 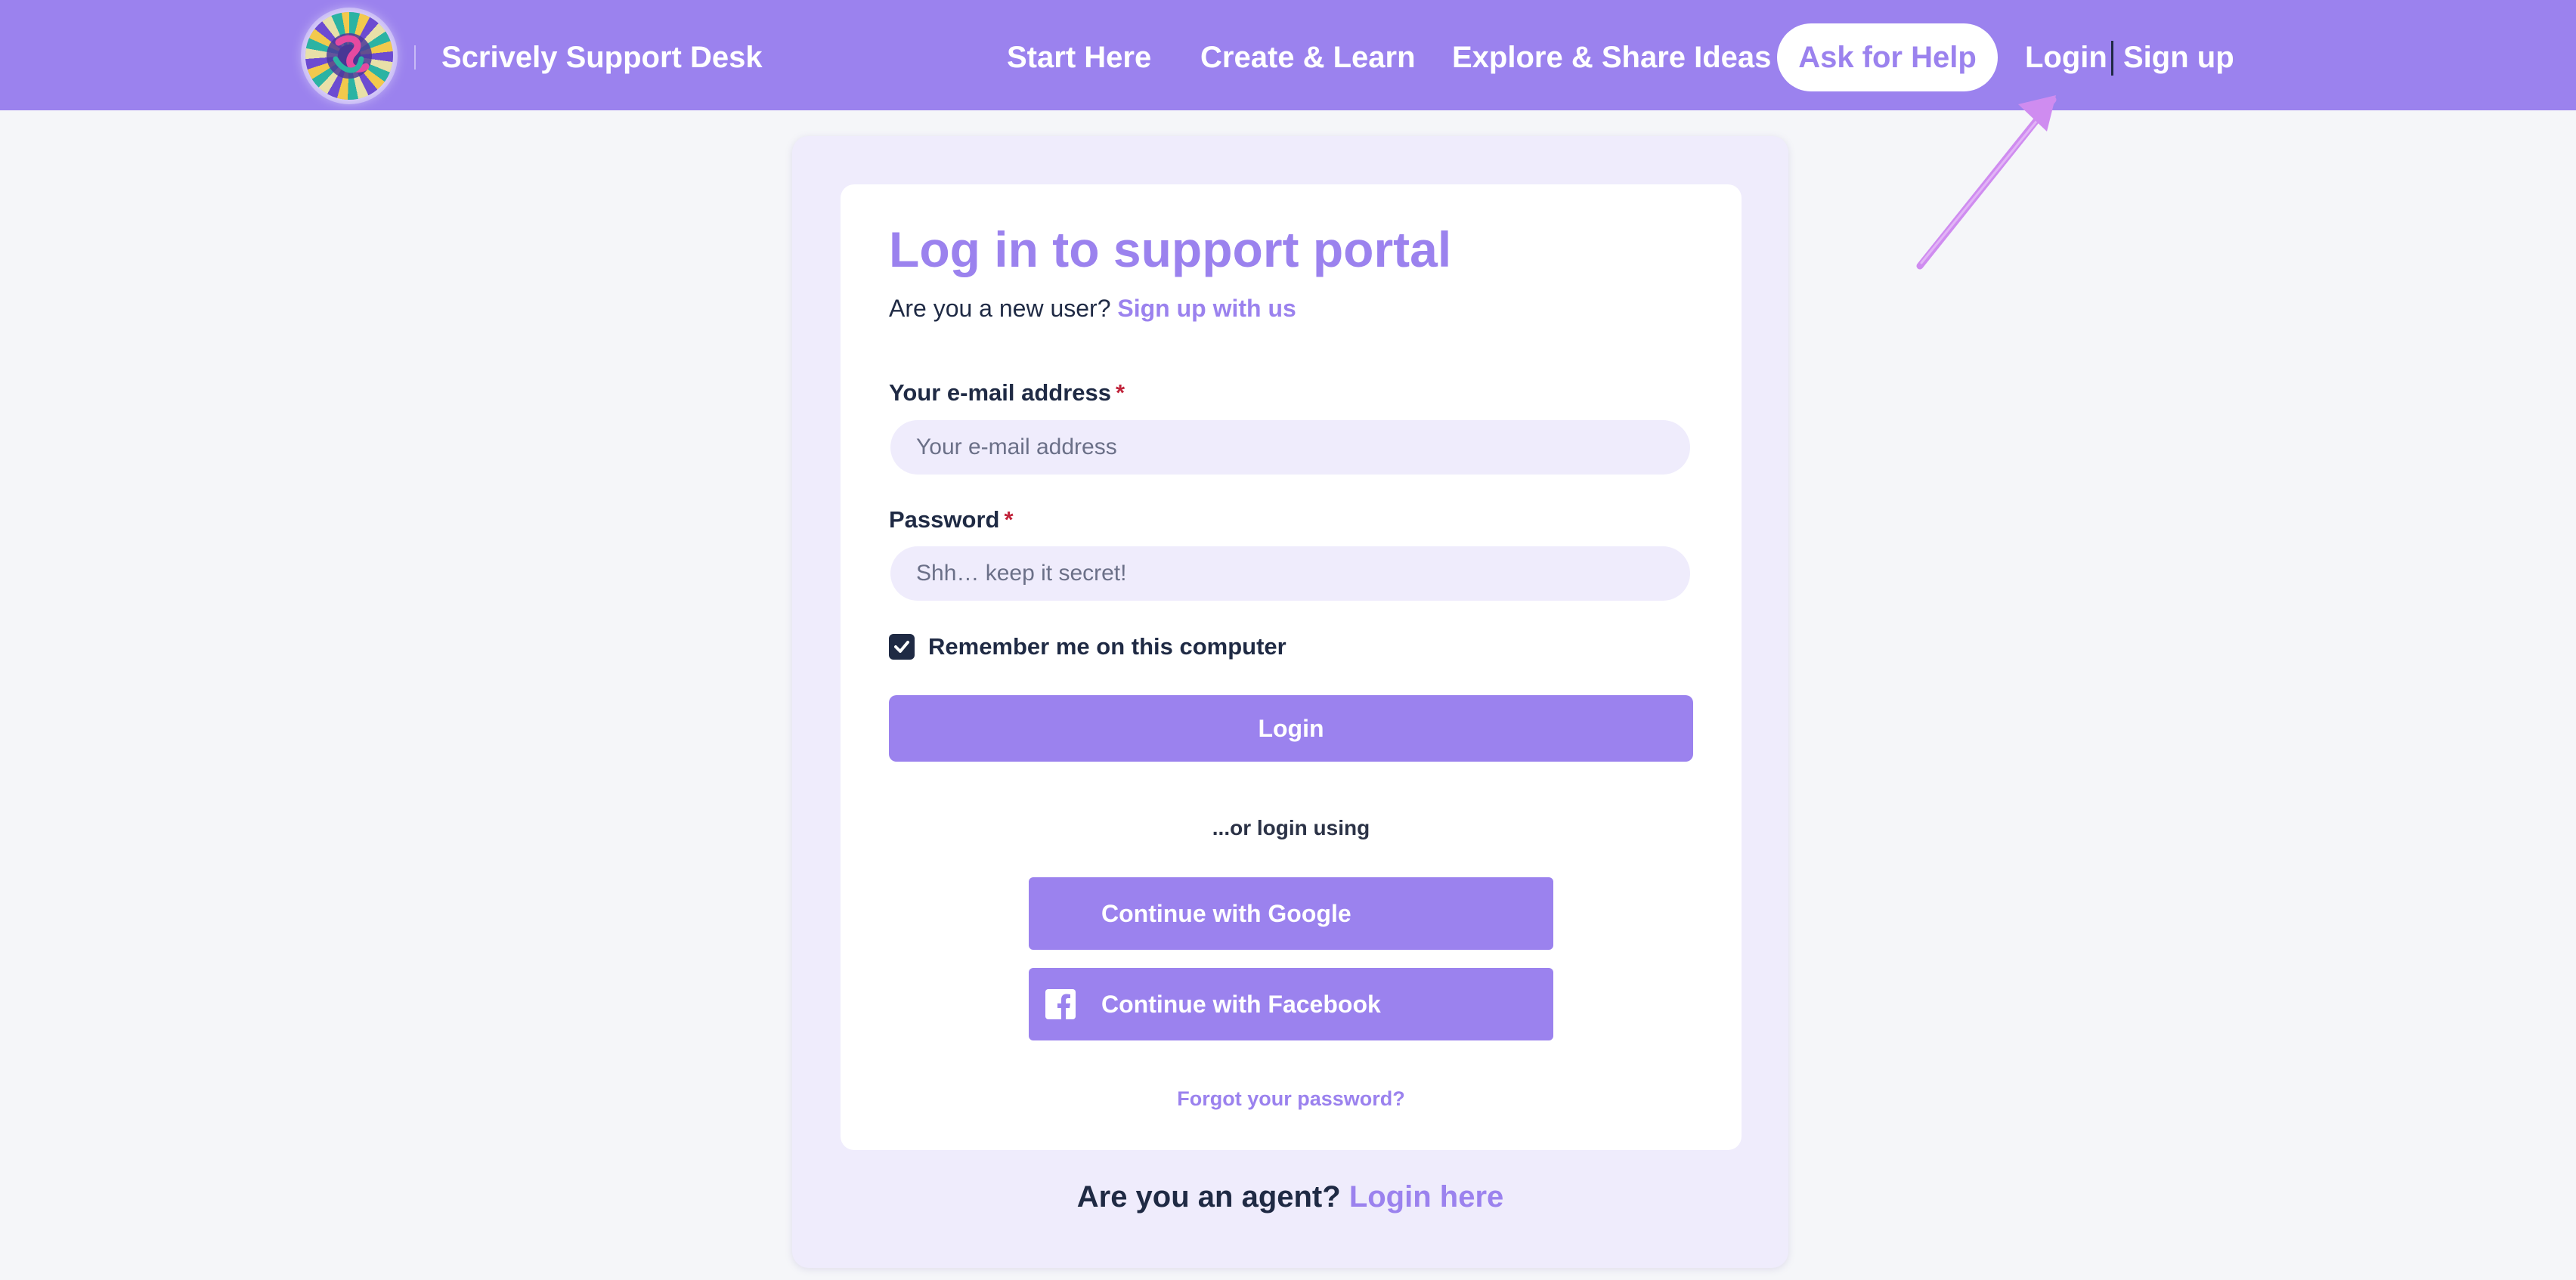 I want to click on facebook-icon, so click(x=1060, y=1004).